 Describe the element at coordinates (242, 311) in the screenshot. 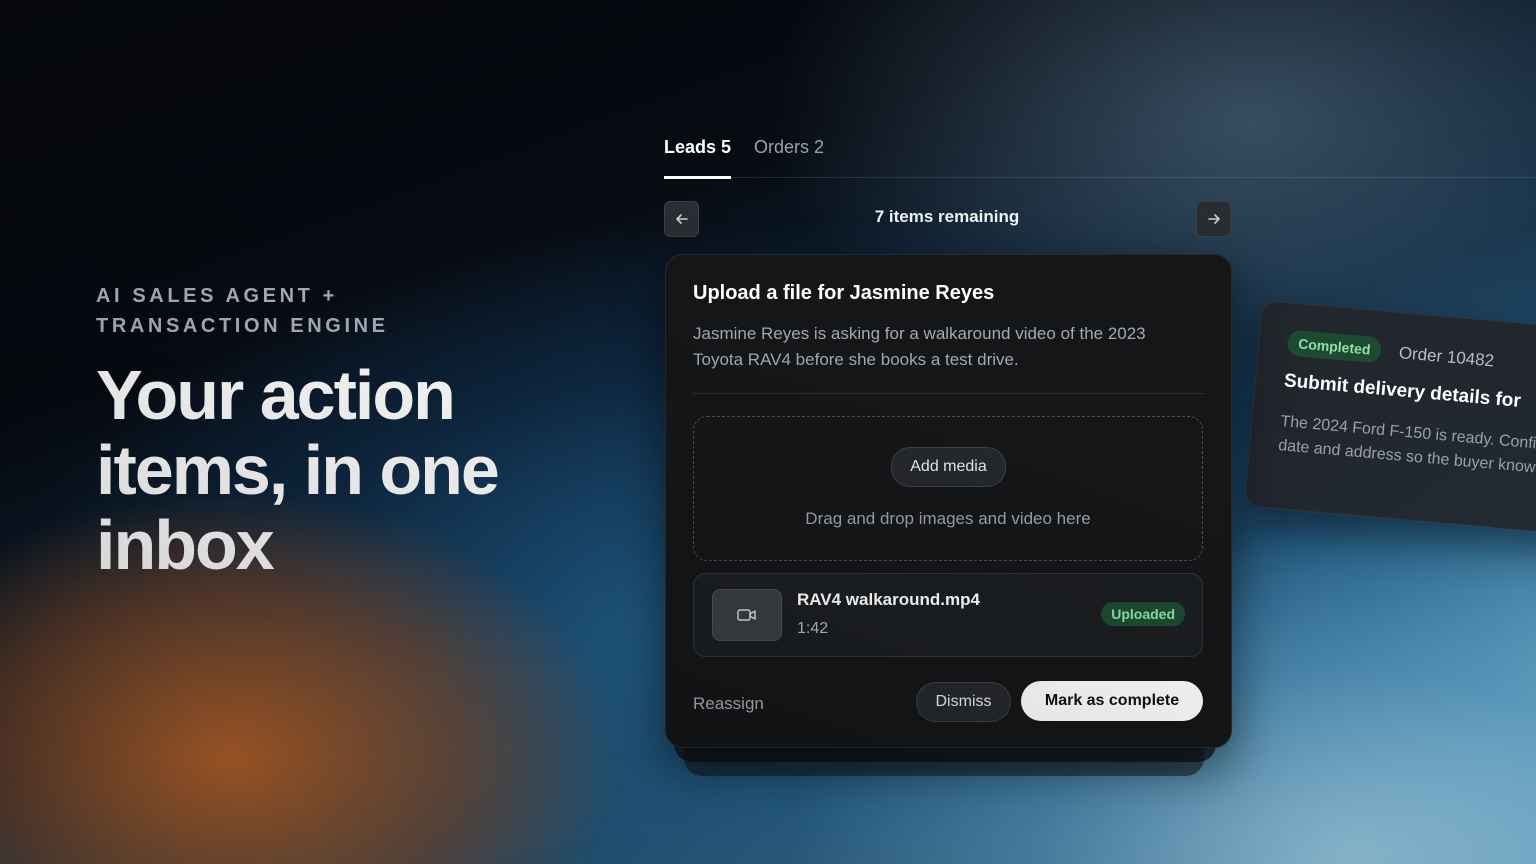

I see `eyebrow: AI SALES AGENT + TRANSACTION ENGINE` at that location.